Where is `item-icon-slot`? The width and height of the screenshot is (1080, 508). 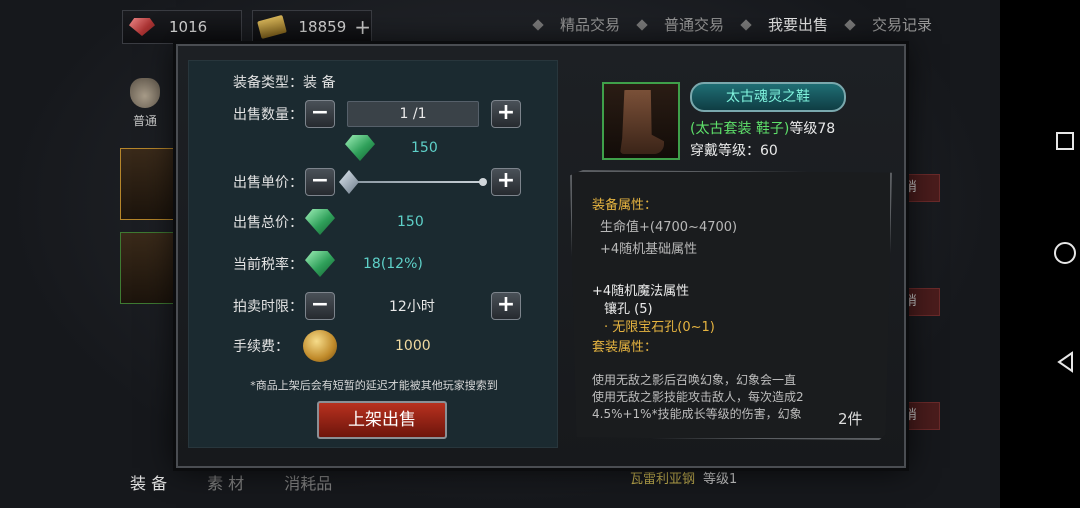
item-icon-slot is located at coordinates (641, 121).